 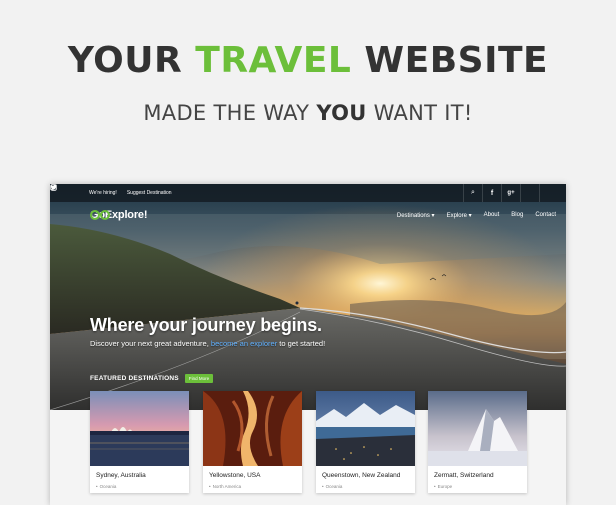 I want to click on featured-header: FEATURED DESTINATIONS Find More, so click(x=152, y=378).